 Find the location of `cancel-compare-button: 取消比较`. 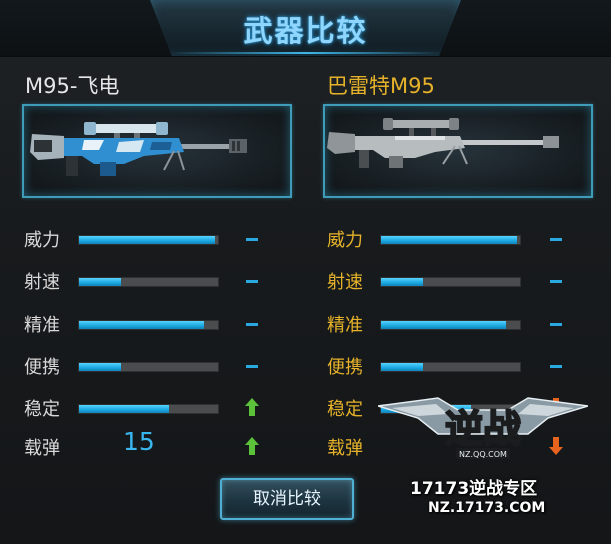

cancel-compare-button: 取消比较 is located at coordinates (287, 499).